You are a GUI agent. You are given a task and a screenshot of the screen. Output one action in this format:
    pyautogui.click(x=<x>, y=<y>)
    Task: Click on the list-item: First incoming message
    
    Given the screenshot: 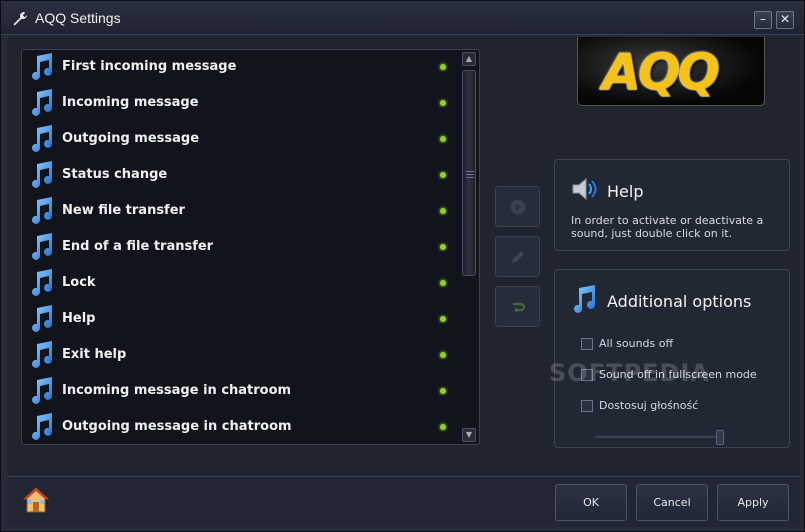 What is the action you would take?
    pyautogui.click(x=243, y=67)
    